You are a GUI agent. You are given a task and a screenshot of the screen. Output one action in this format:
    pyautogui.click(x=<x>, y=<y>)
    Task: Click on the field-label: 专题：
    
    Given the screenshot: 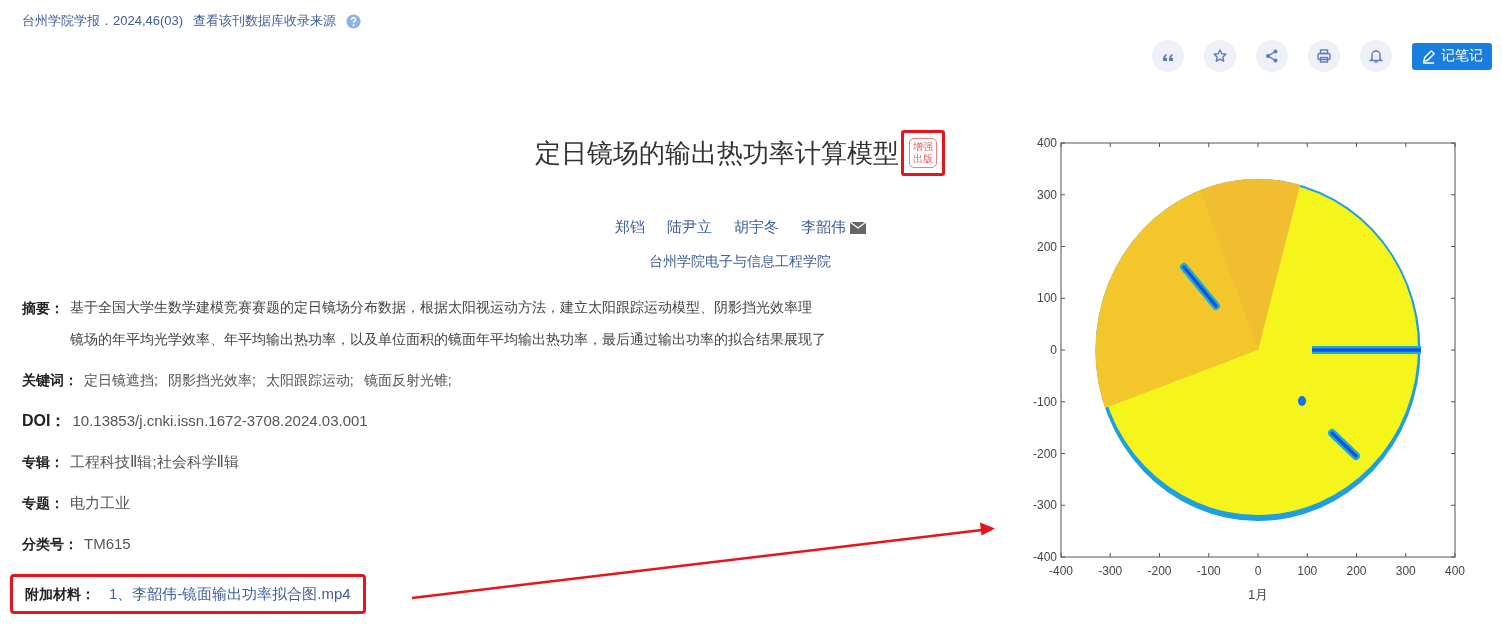 What is the action you would take?
    pyautogui.click(x=43, y=503)
    